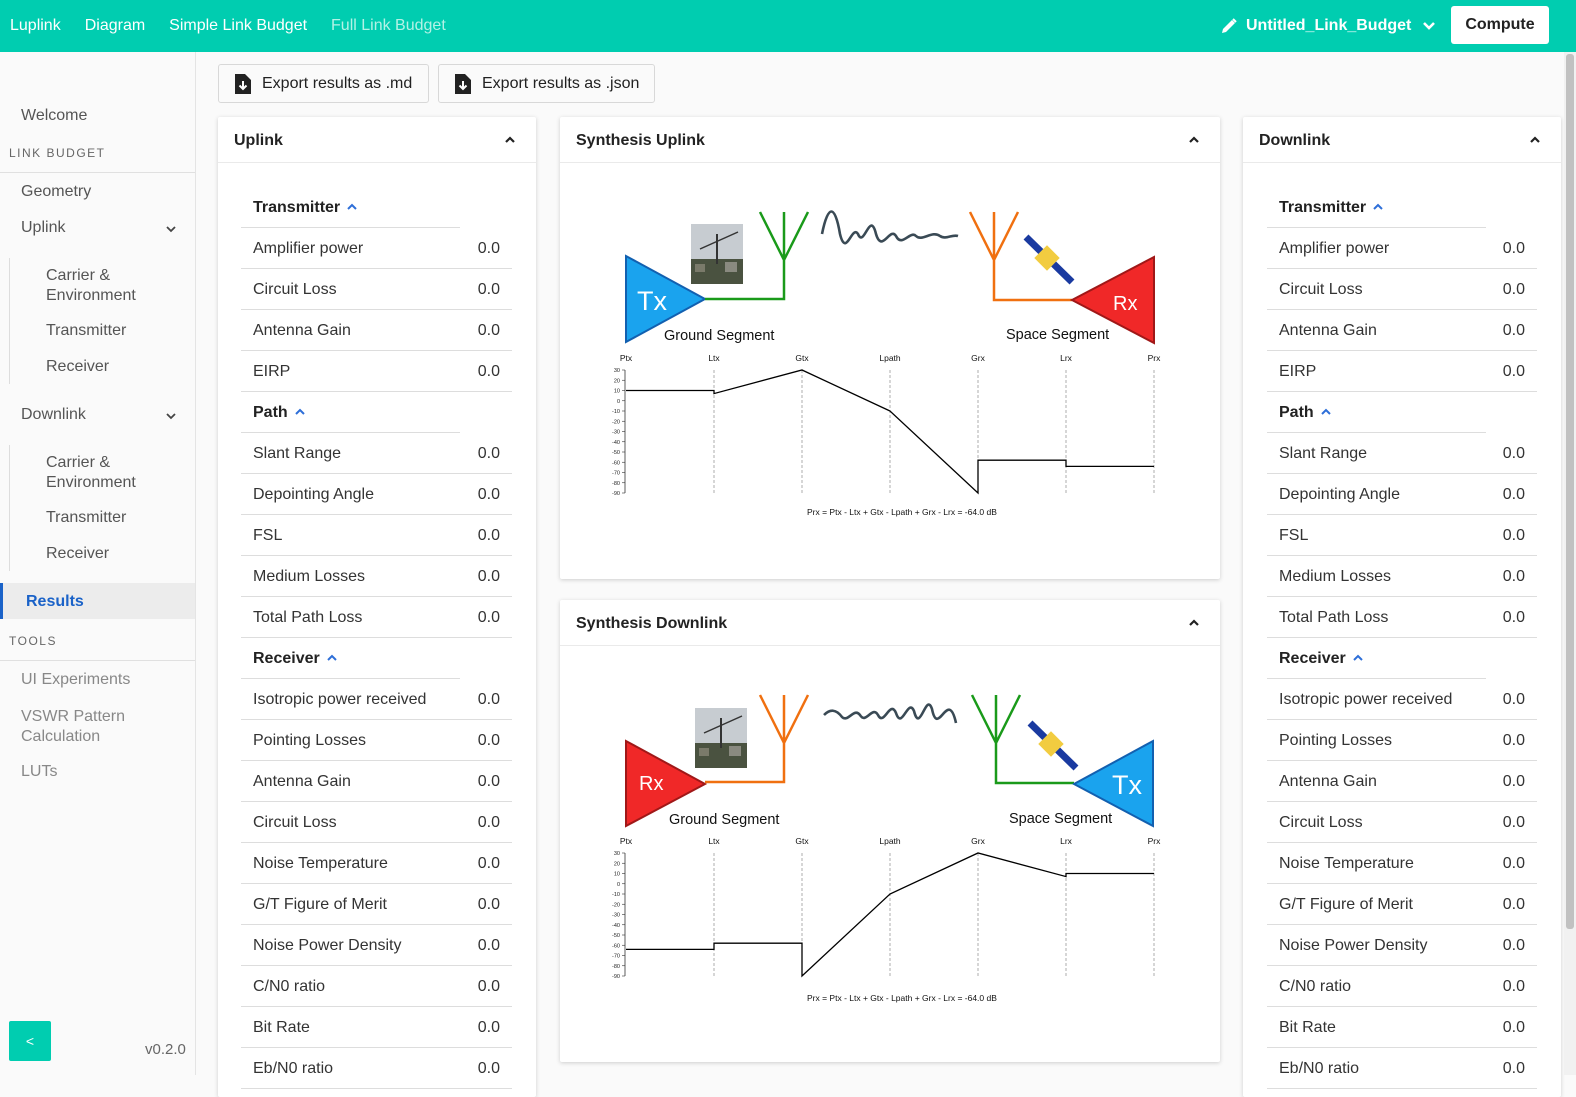  What do you see at coordinates (617, 381) in the screenshot?
I see `y-tick-label: 20` at bounding box center [617, 381].